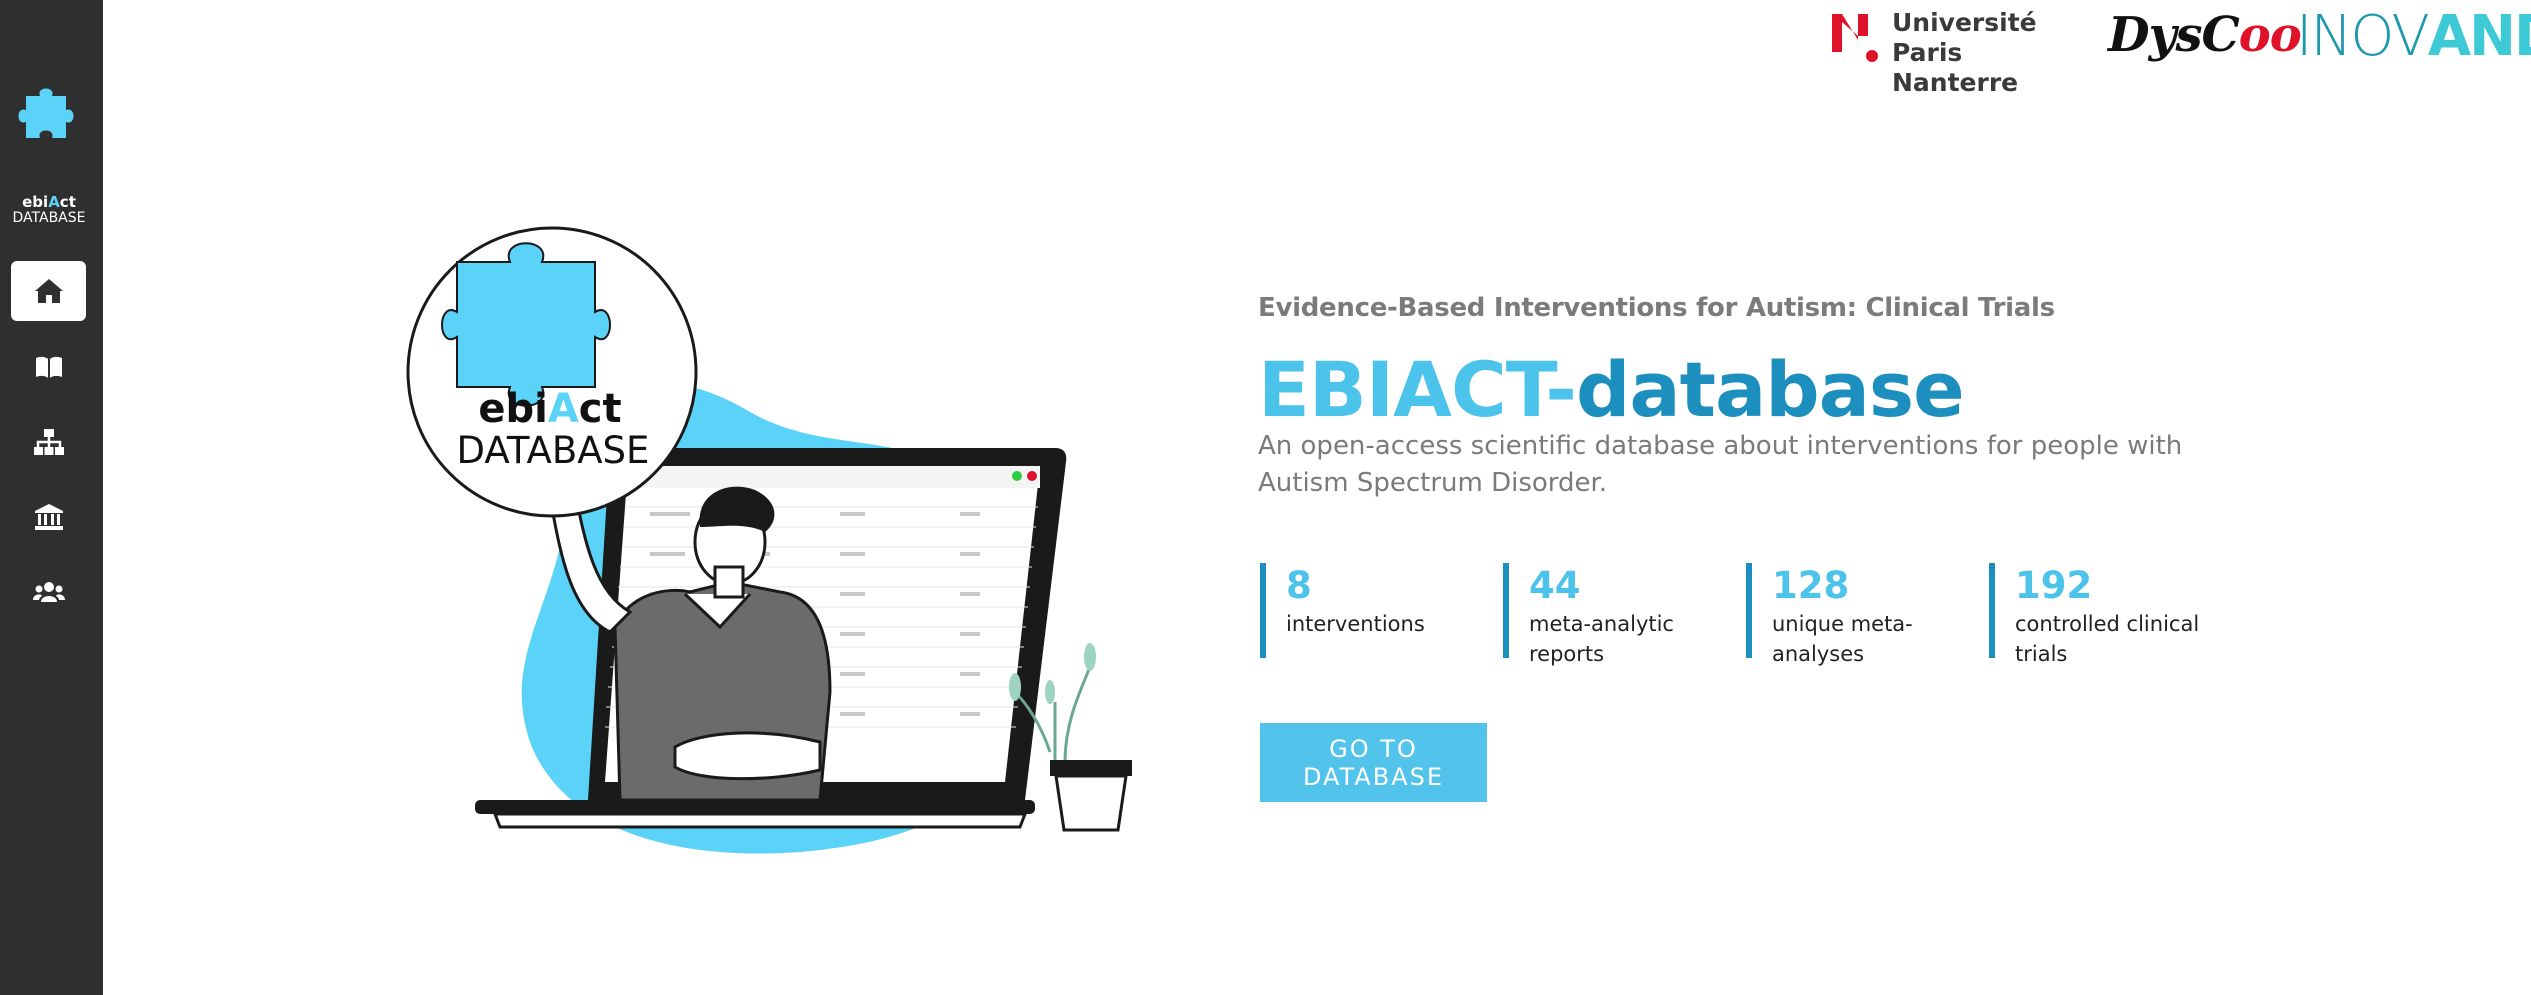  What do you see at coordinates (1855, 38) in the screenshot?
I see `upn-mark-icon` at bounding box center [1855, 38].